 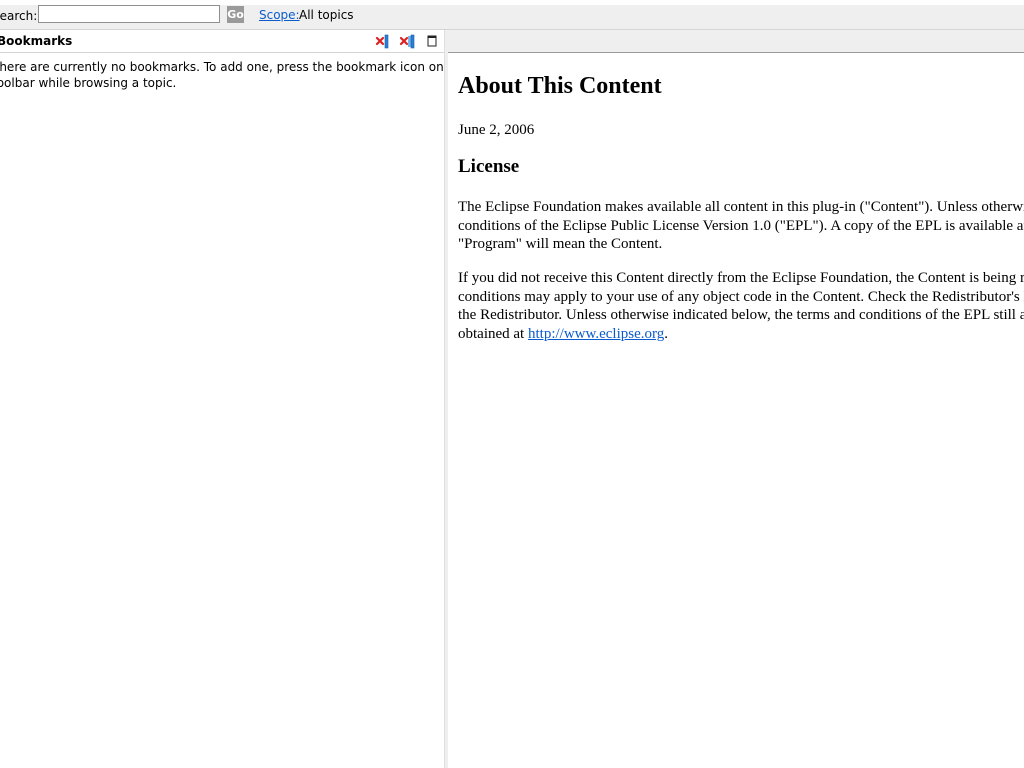 I want to click on content-toolbar, so click(x=736, y=41).